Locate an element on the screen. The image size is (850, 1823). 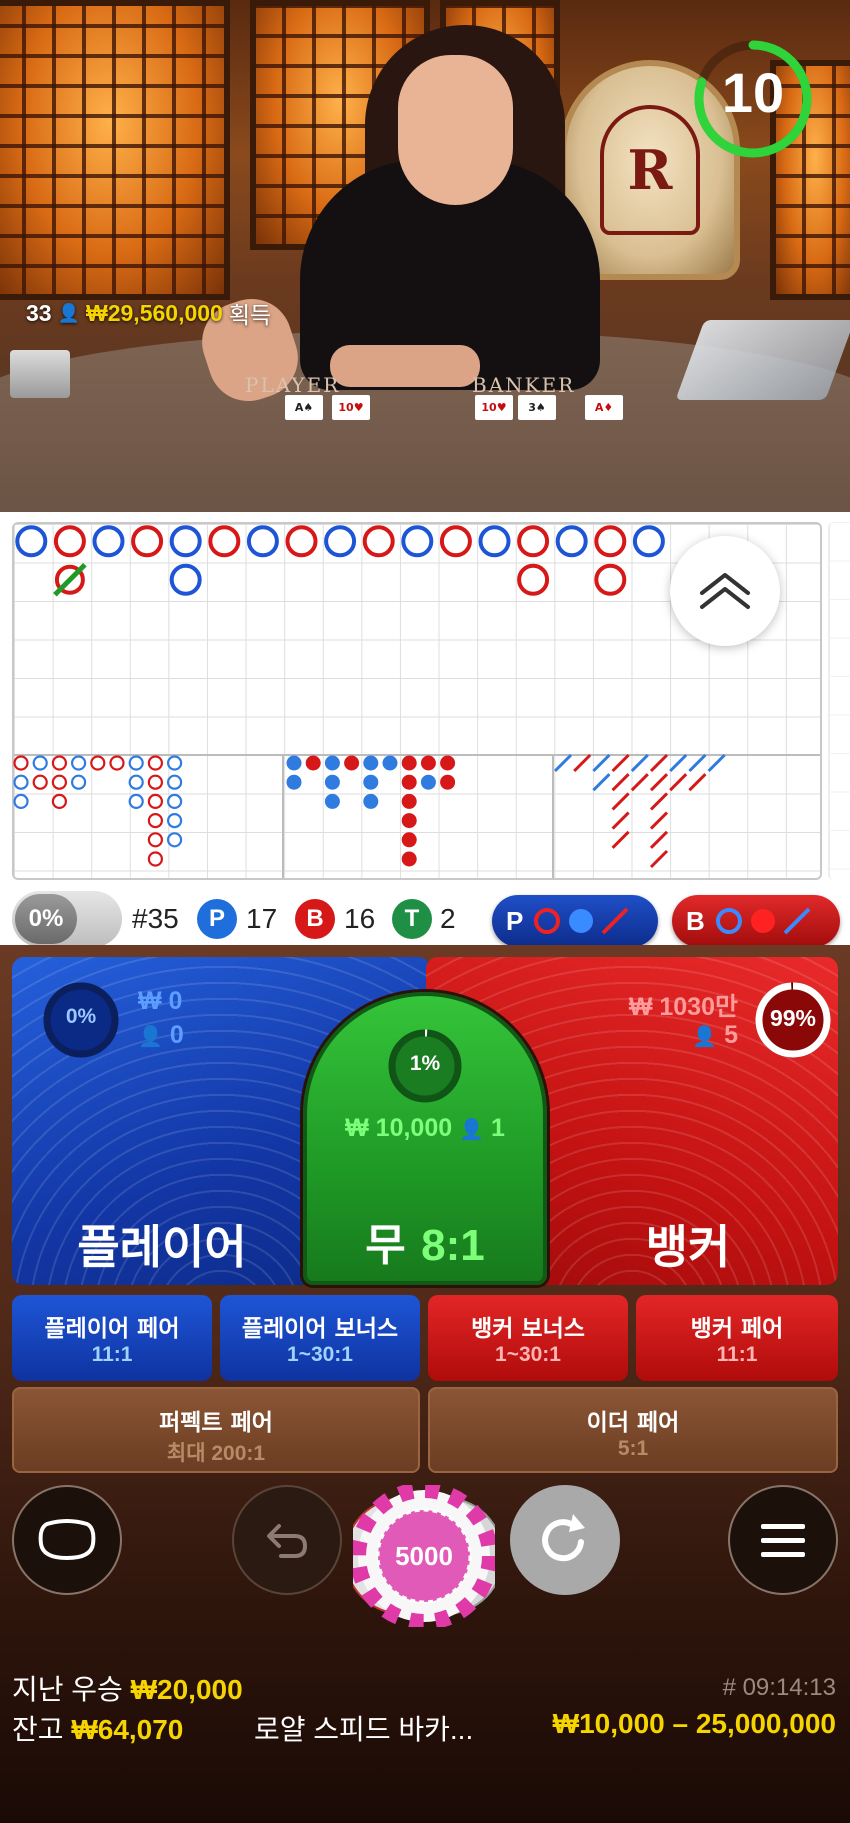
card-shoe is located at coordinates (762, 360).